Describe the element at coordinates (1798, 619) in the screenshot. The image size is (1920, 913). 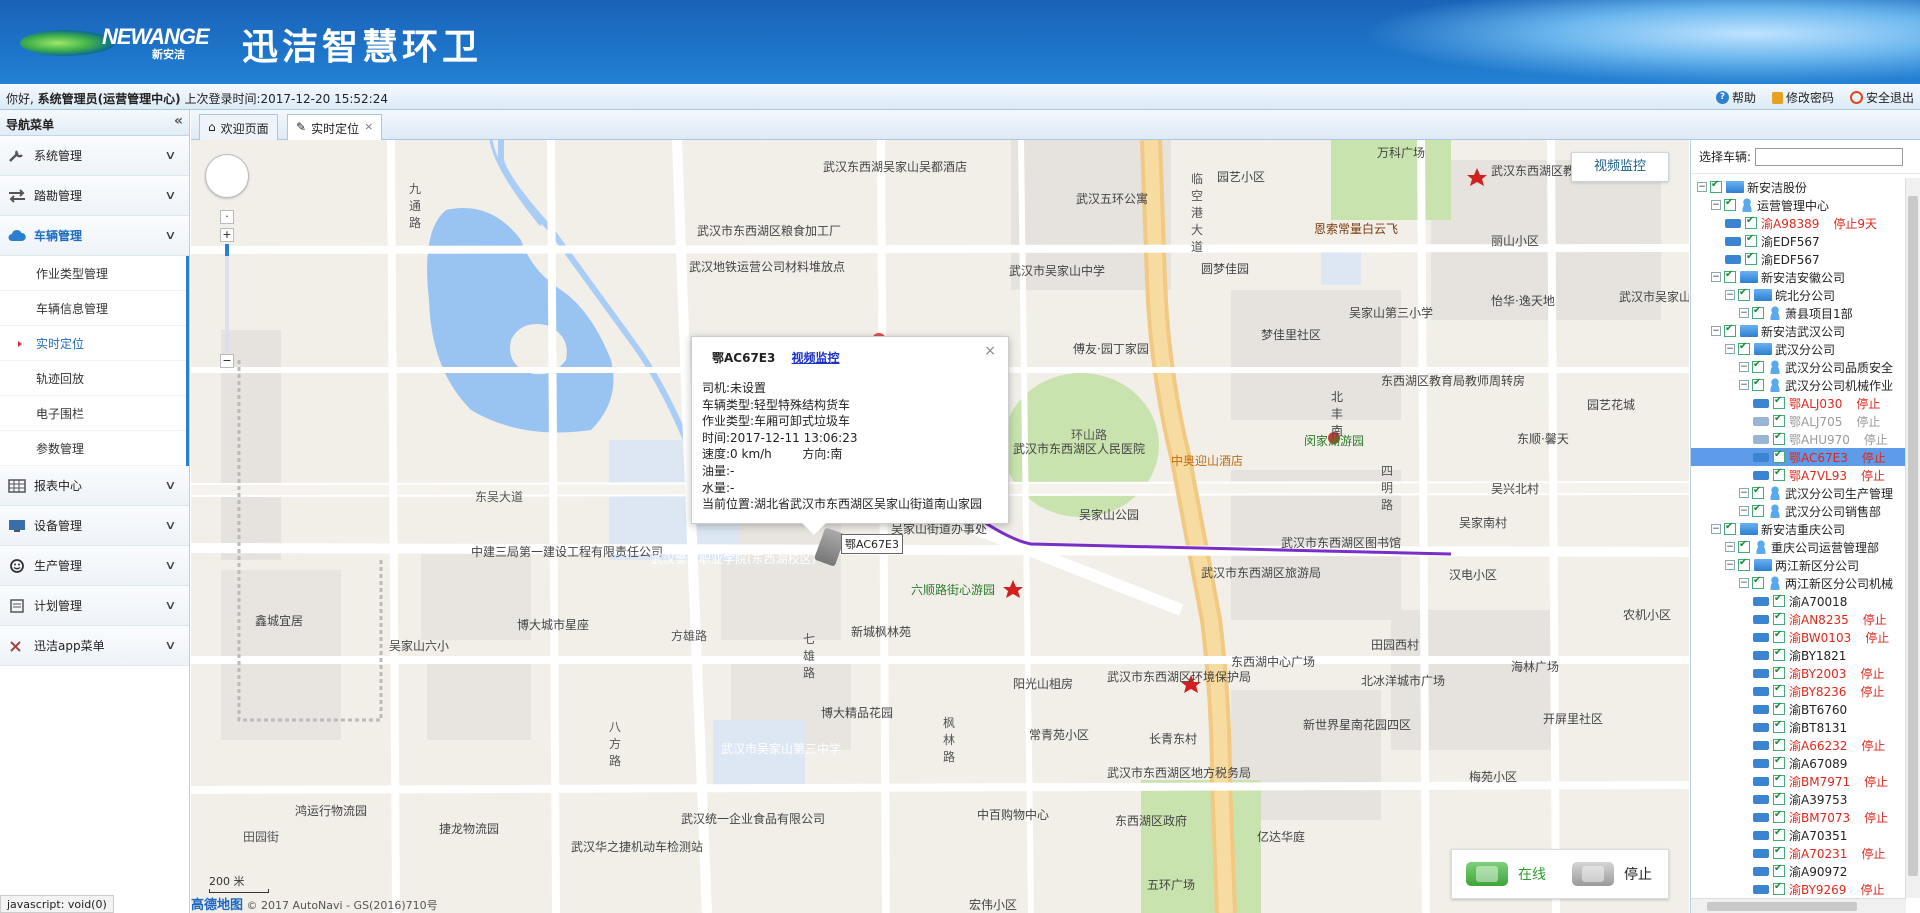
I see `vehicle-node: 渝AN8235 停止` at that location.